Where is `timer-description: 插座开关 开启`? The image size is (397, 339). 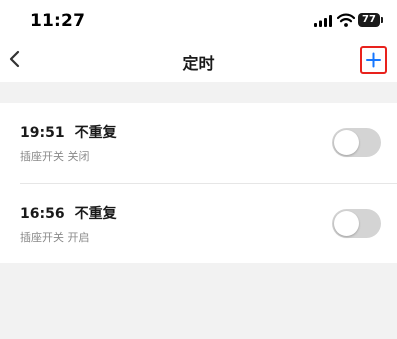
timer-description: 插座开关 开启 is located at coordinates (55, 237).